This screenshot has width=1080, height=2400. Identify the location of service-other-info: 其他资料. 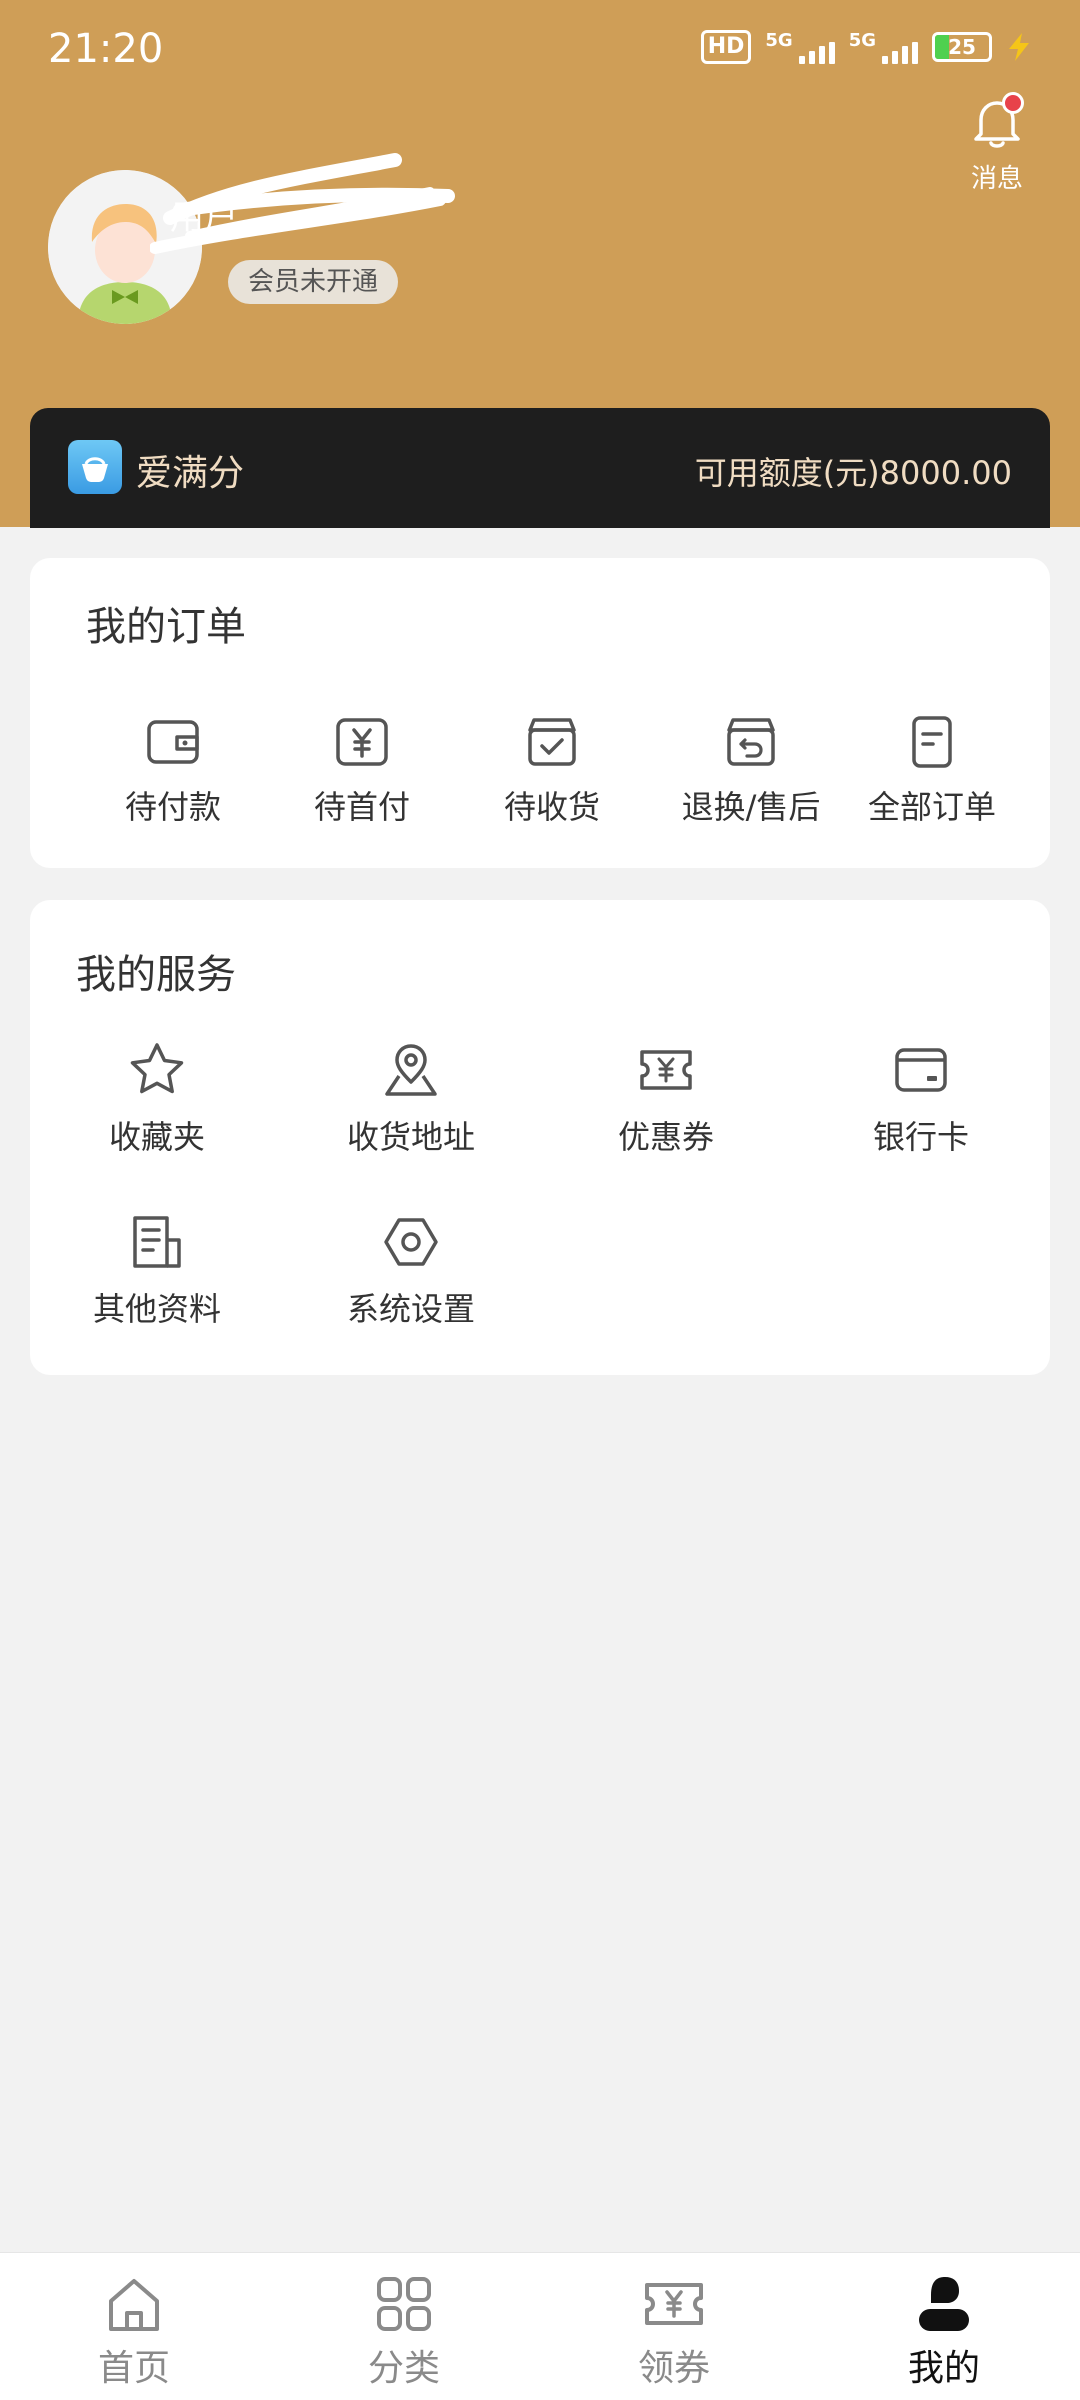
(157, 1270).